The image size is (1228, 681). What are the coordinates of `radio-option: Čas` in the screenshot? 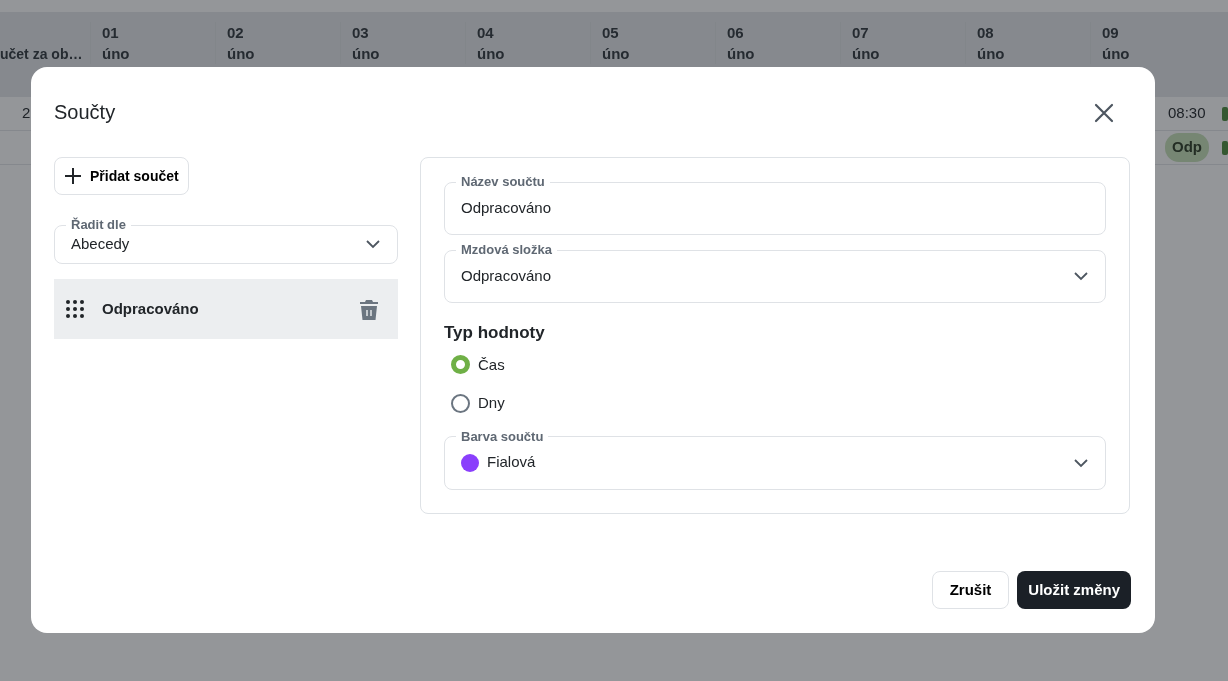 It's located at (478, 364).